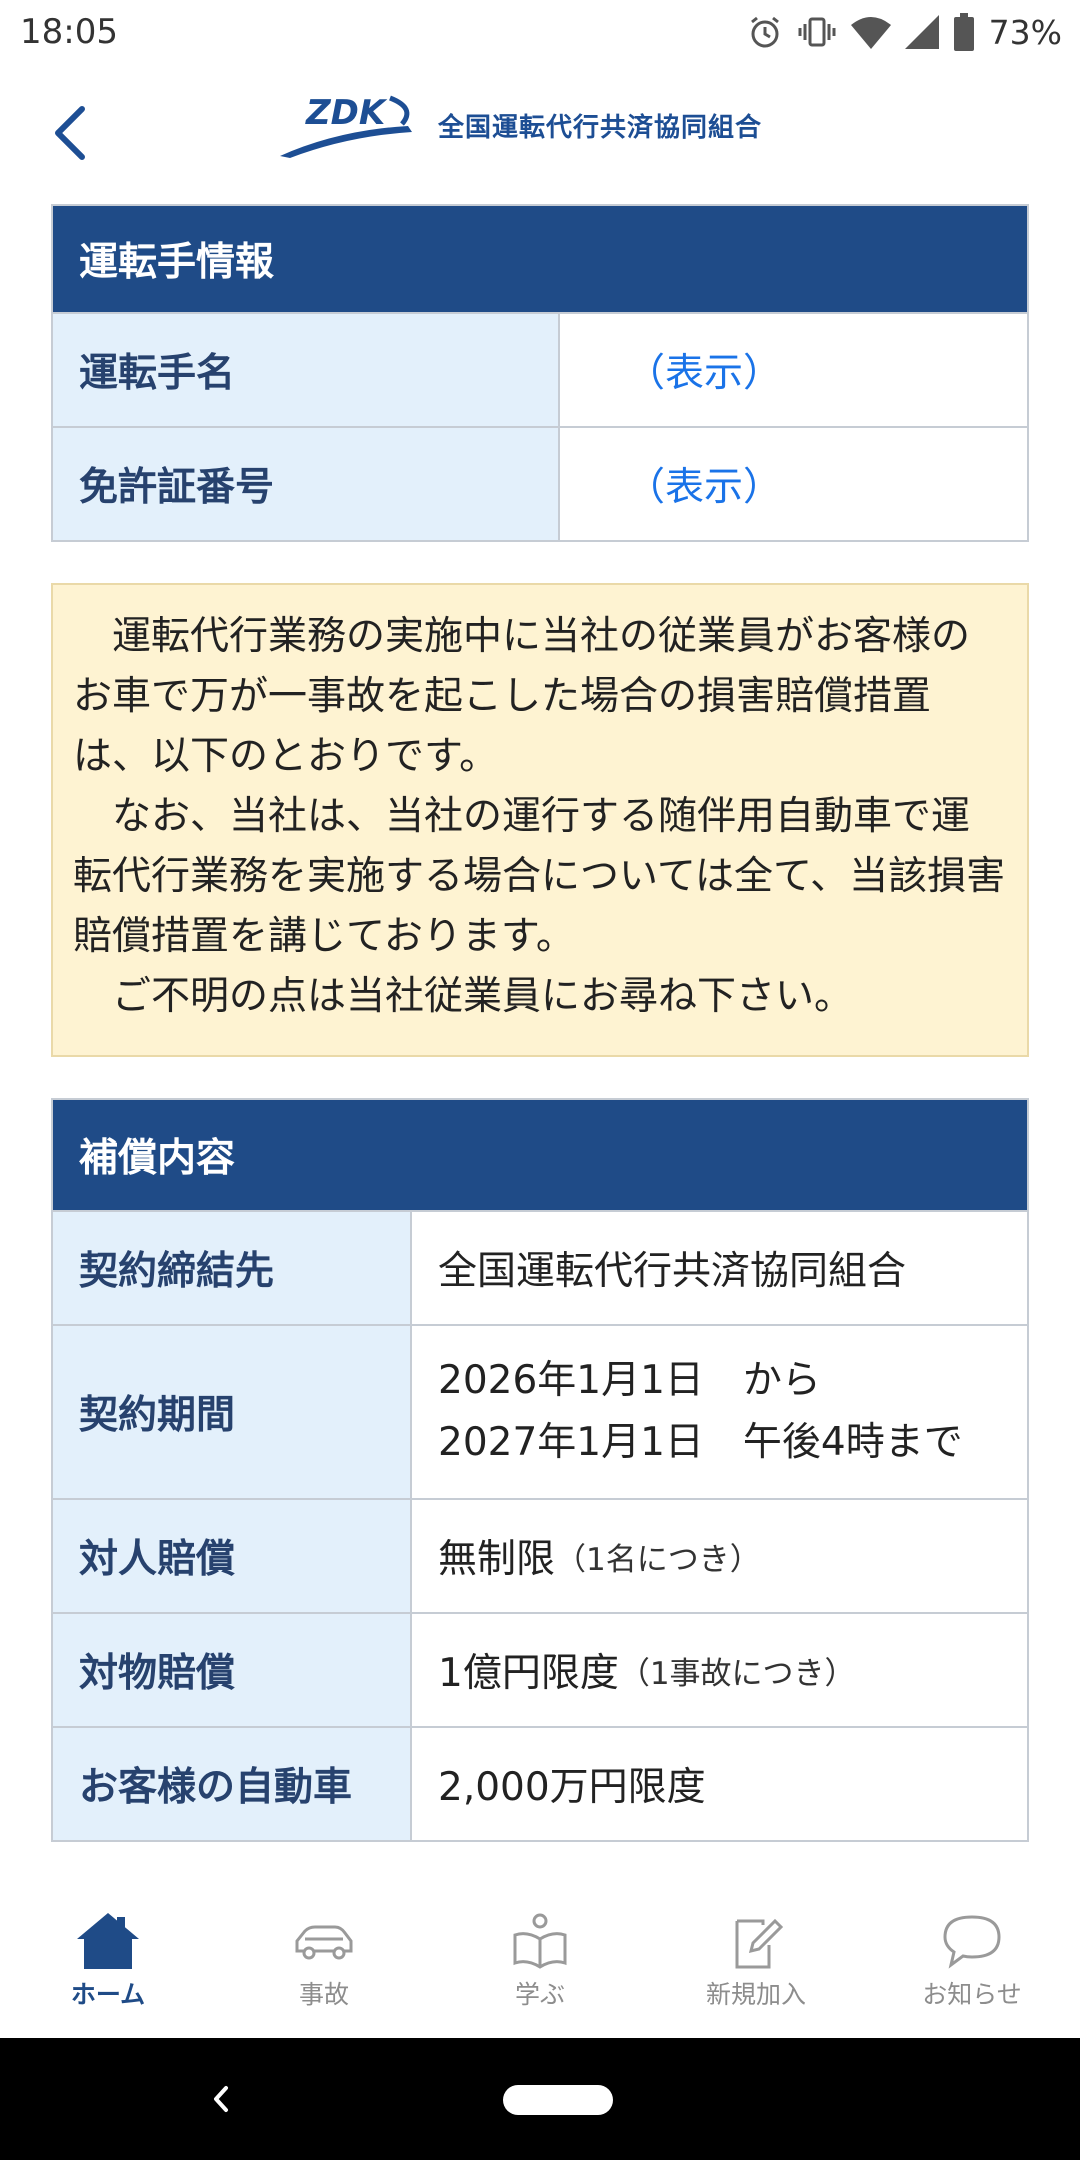  I want to click on status-bar: 18:05 73%, so click(540, 32).